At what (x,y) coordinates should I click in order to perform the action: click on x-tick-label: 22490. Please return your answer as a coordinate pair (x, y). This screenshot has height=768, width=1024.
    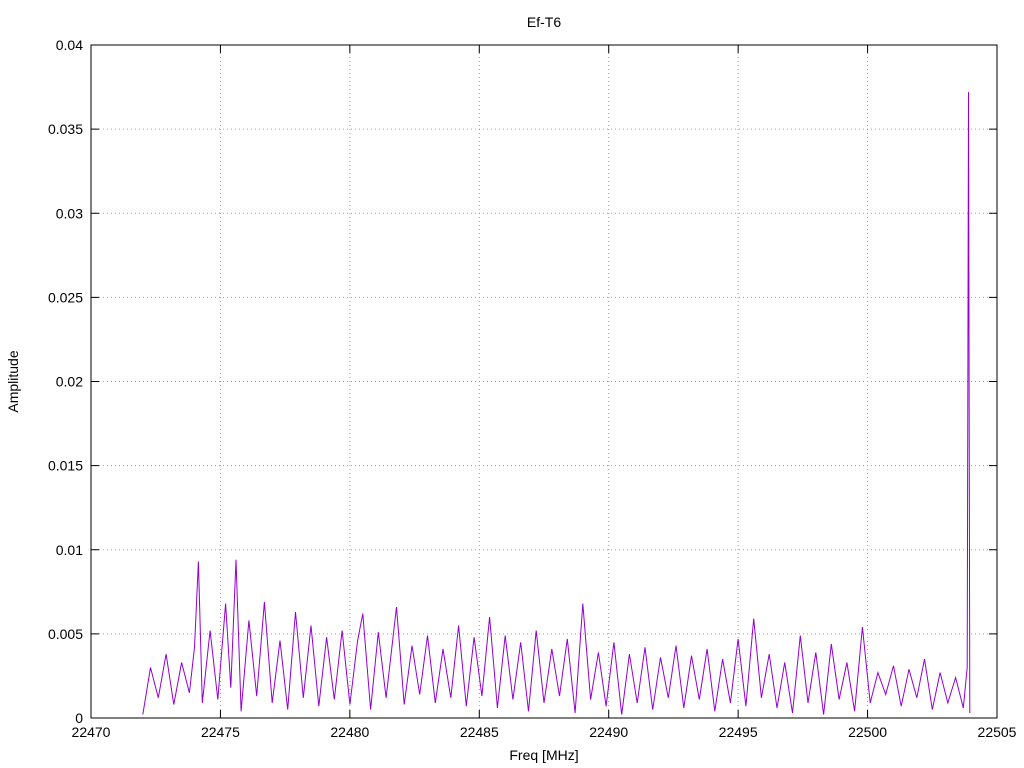
    Looking at the image, I should click on (608, 732).